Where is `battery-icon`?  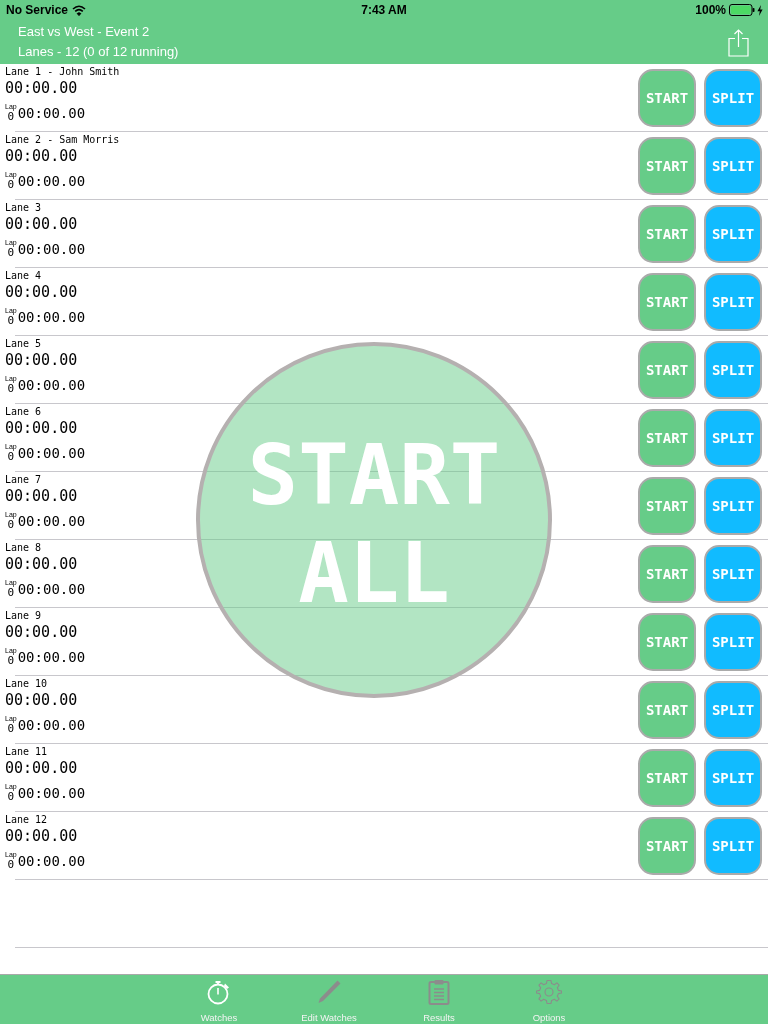 battery-icon is located at coordinates (742, 10).